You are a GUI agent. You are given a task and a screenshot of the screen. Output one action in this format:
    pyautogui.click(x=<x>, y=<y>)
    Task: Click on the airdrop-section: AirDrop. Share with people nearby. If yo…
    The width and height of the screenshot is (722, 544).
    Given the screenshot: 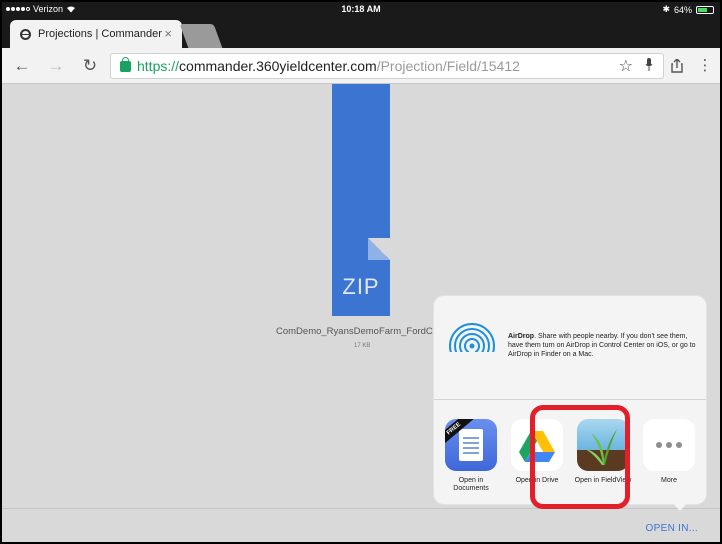 What is the action you would take?
    pyautogui.click(x=570, y=348)
    